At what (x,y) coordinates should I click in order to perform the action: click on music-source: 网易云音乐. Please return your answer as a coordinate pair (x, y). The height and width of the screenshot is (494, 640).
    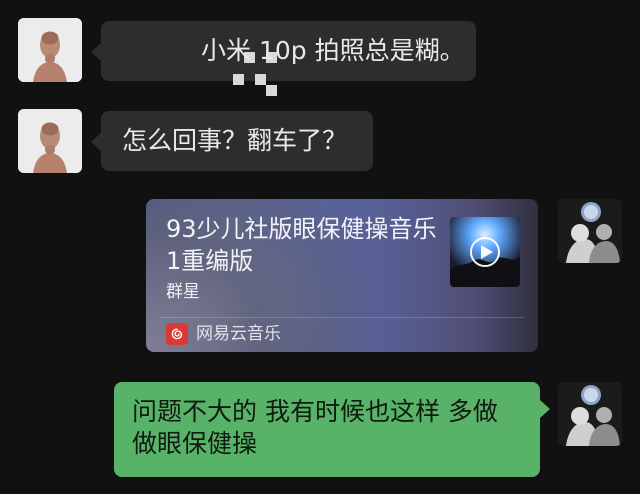
    Looking at the image, I should click on (223, 334).